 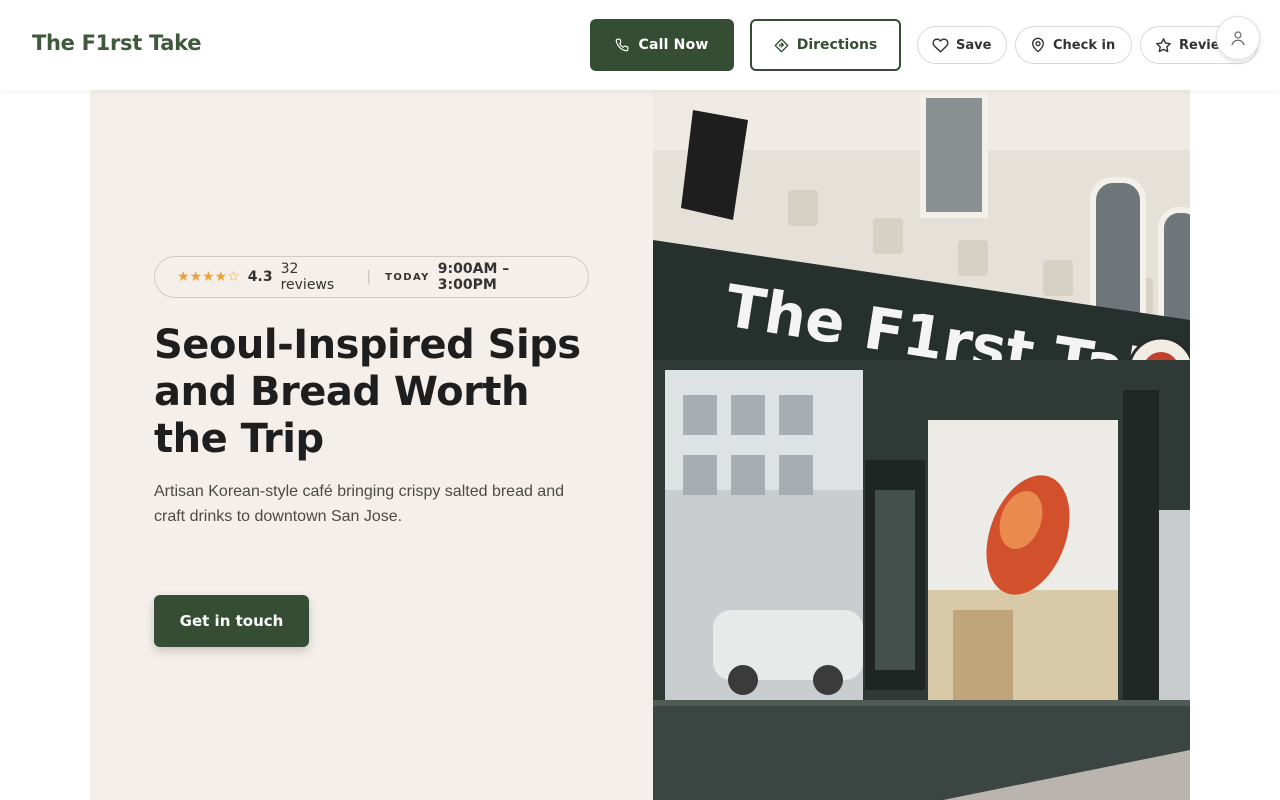 What do you see at coordinates (1038, 45) in the screenshot?
I see `location-pin-icon` at bounding box center [1038, 45].